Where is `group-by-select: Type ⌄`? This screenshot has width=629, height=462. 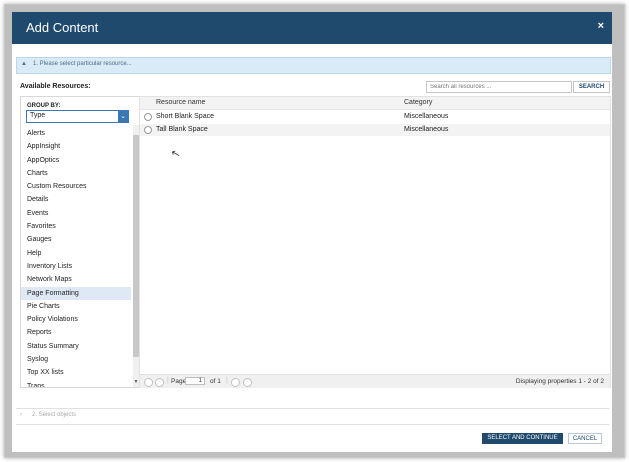 group-by-select: Type ⌄ is located at coordinates (77, 116).